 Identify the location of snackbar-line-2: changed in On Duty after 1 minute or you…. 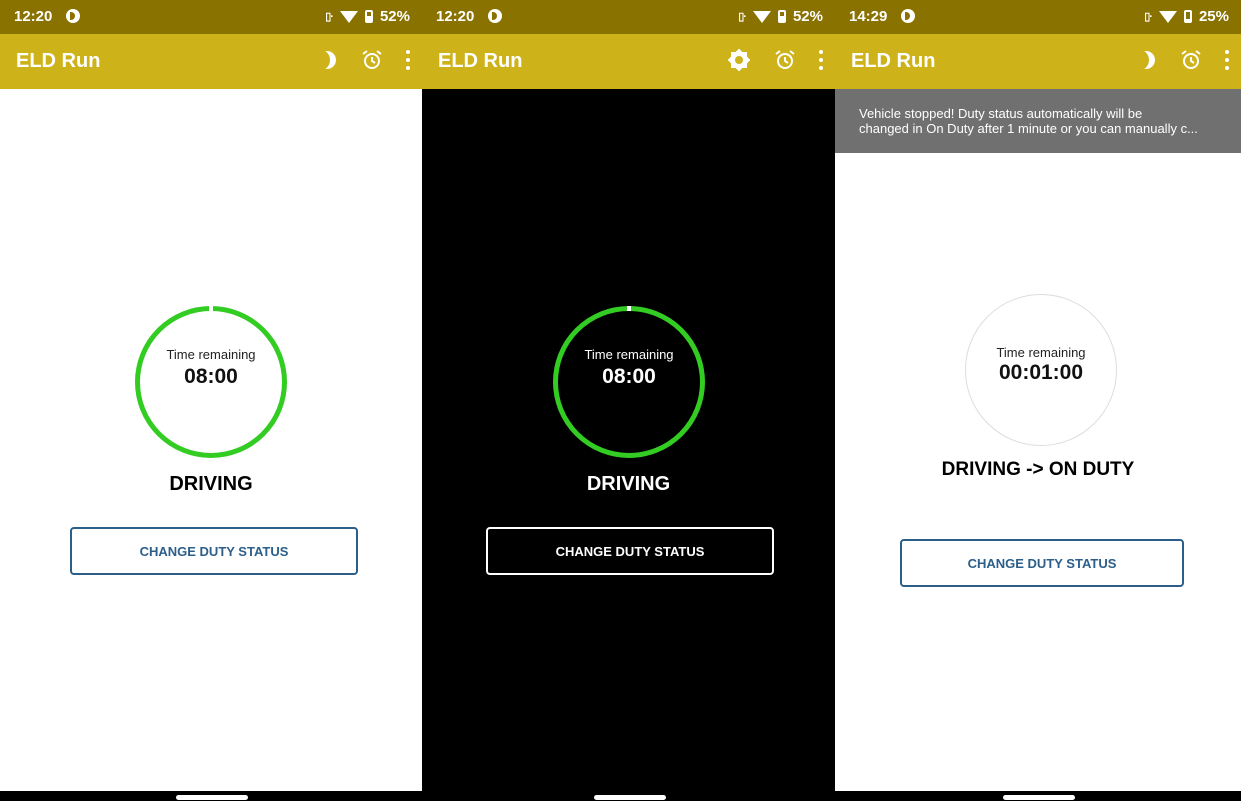
(1028, 128).